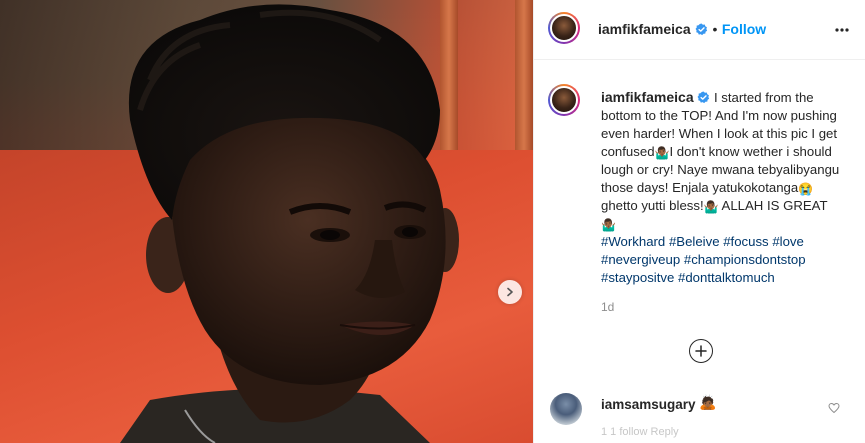 The image size is (865, 443). I want to click on author-username: iamfikfameica, so click(644, 29).